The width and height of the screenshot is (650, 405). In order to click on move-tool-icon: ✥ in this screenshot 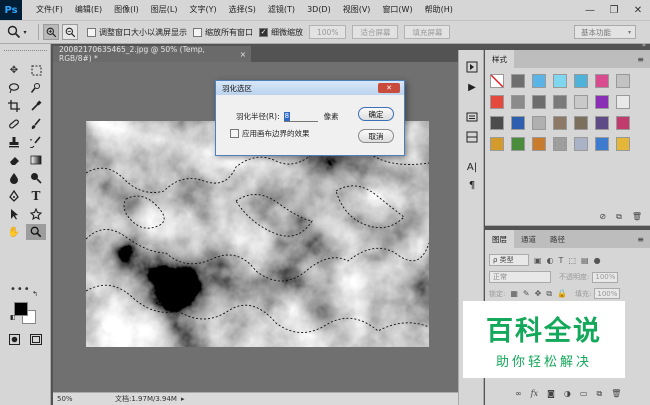, I will do `click(14, 70)`.